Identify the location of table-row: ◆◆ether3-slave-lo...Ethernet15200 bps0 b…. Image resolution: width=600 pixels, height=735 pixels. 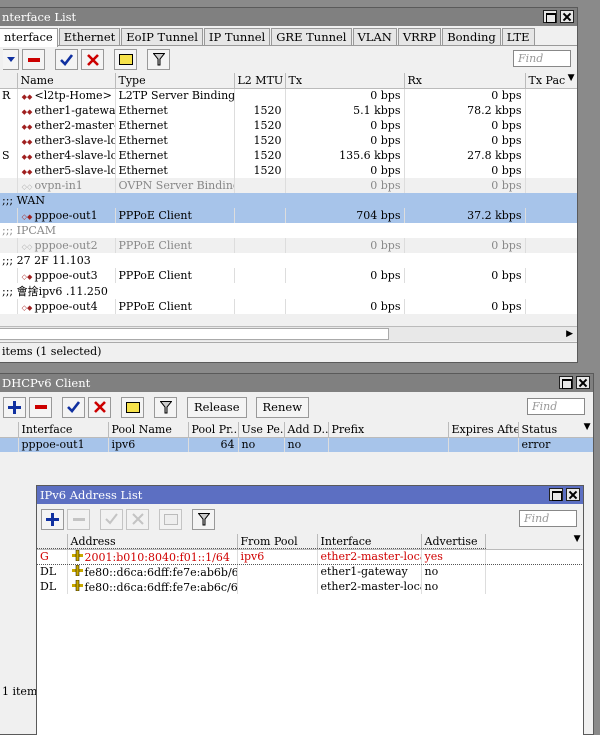
(288, 140).